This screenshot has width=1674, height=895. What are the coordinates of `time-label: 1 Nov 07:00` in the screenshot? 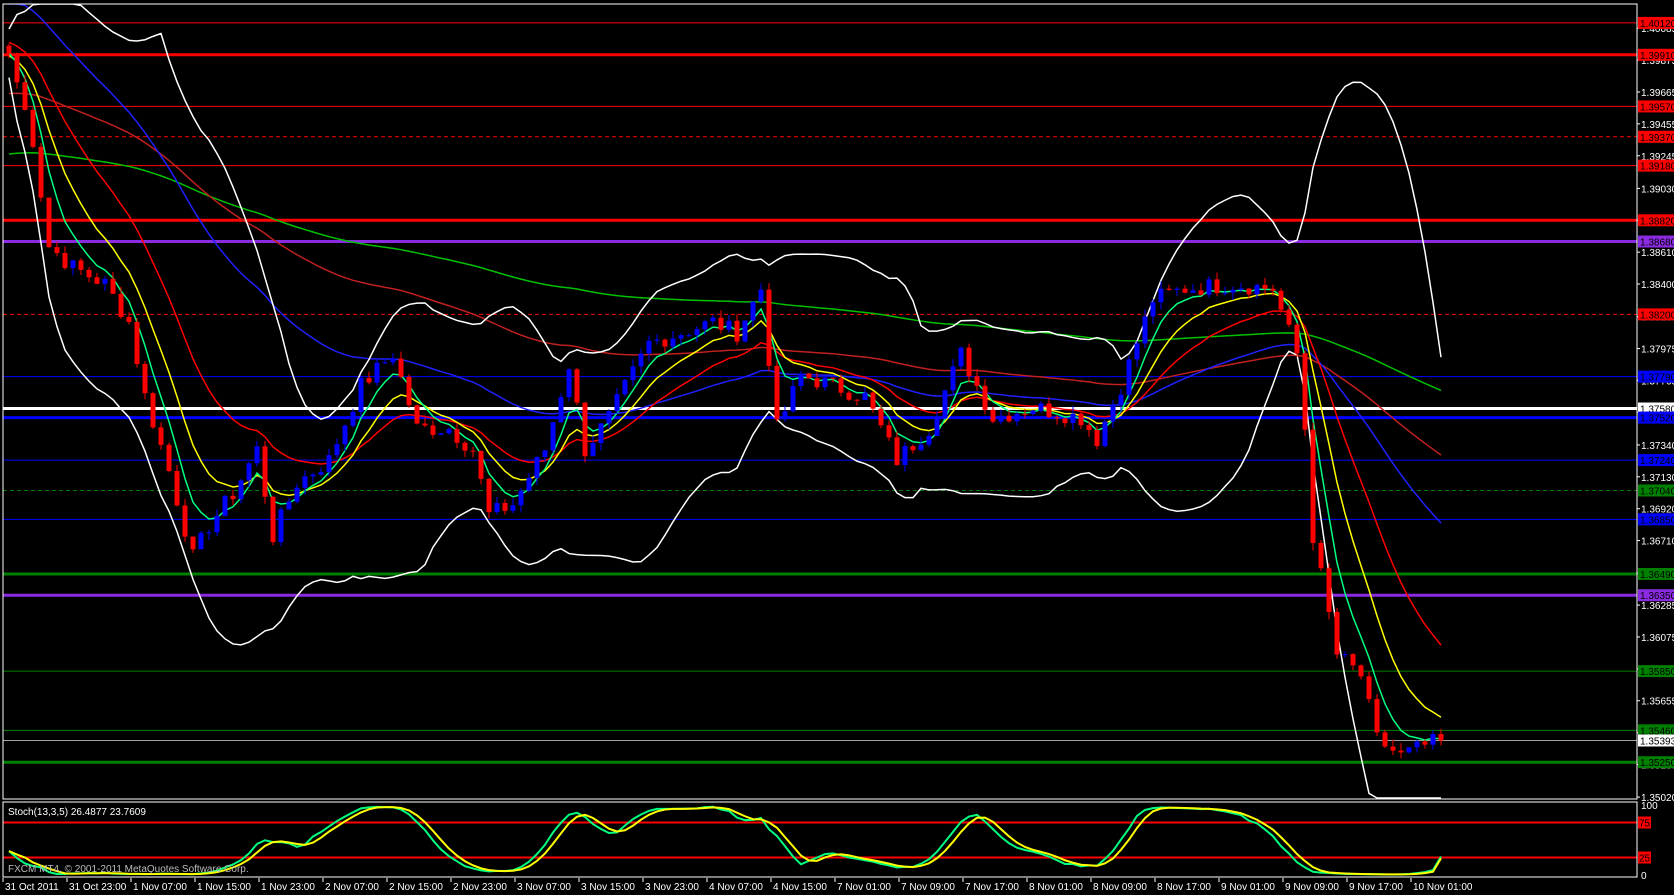 It's located at (160, 887).